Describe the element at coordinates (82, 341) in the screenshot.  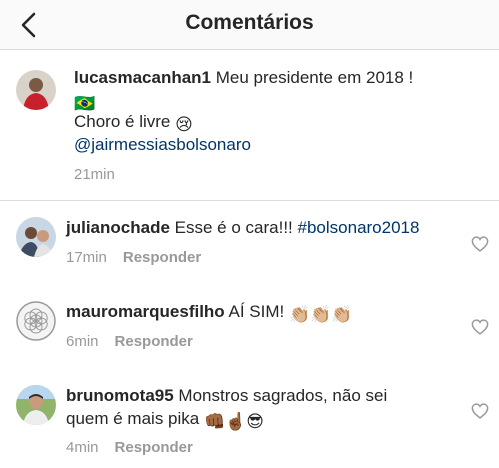
I see `comment-time: 6min` at that location.